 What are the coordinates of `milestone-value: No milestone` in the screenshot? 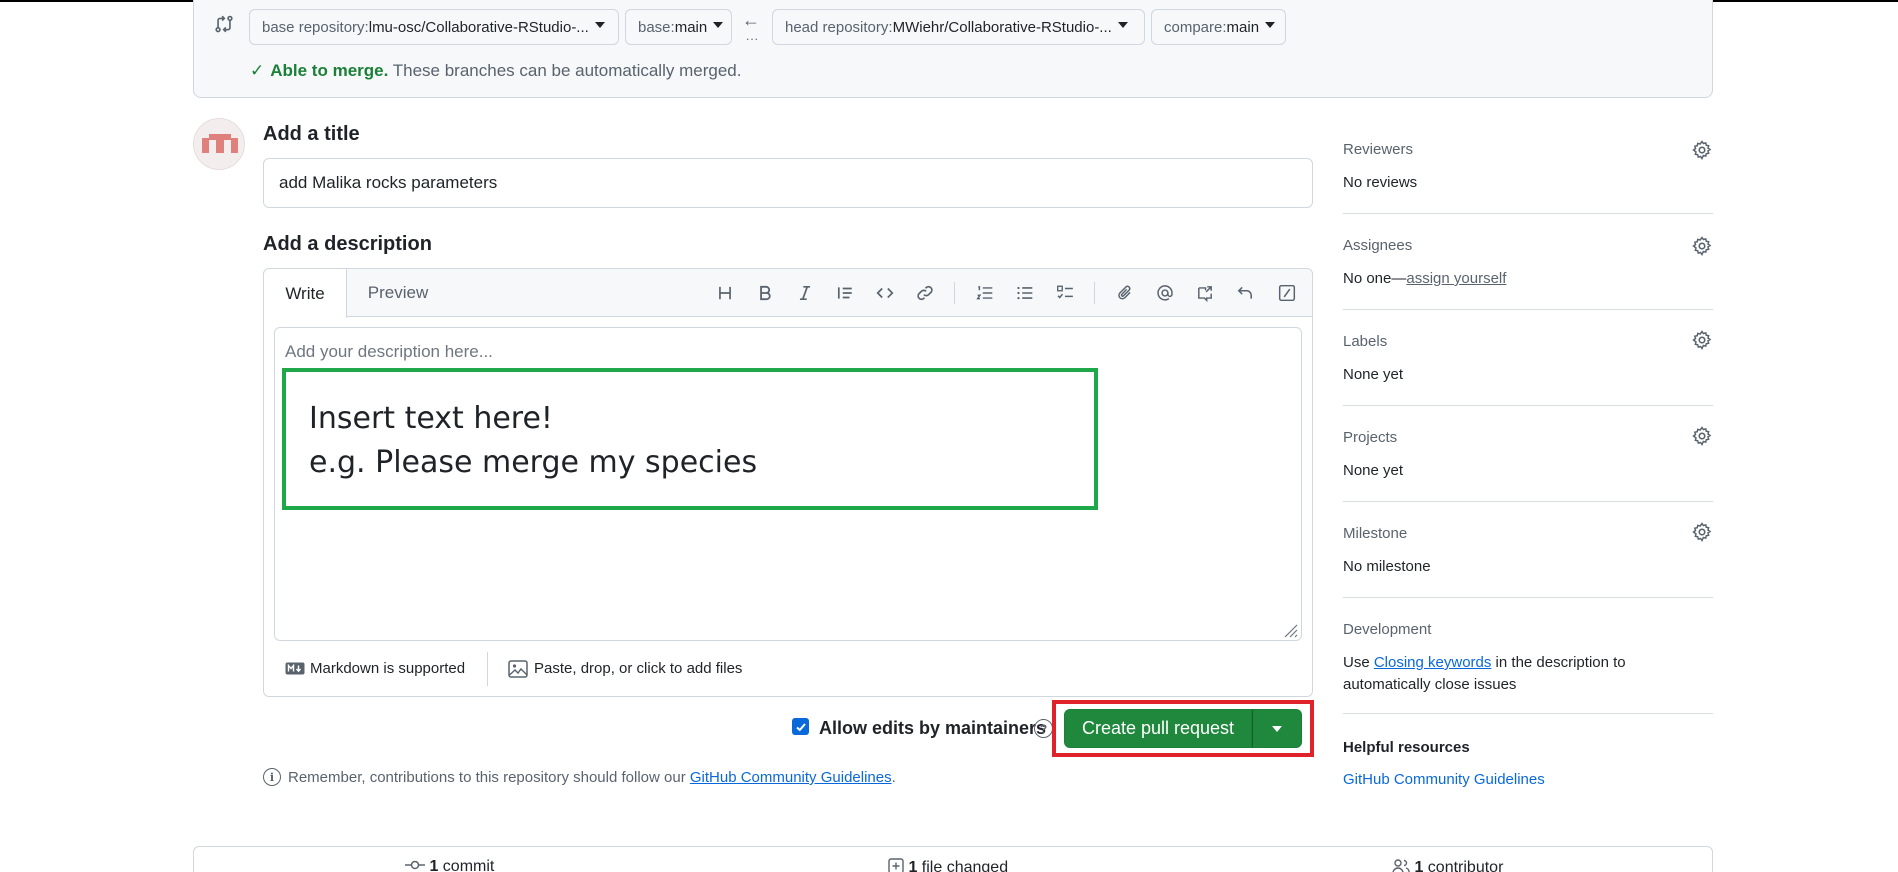 It's located at (1387, 566).